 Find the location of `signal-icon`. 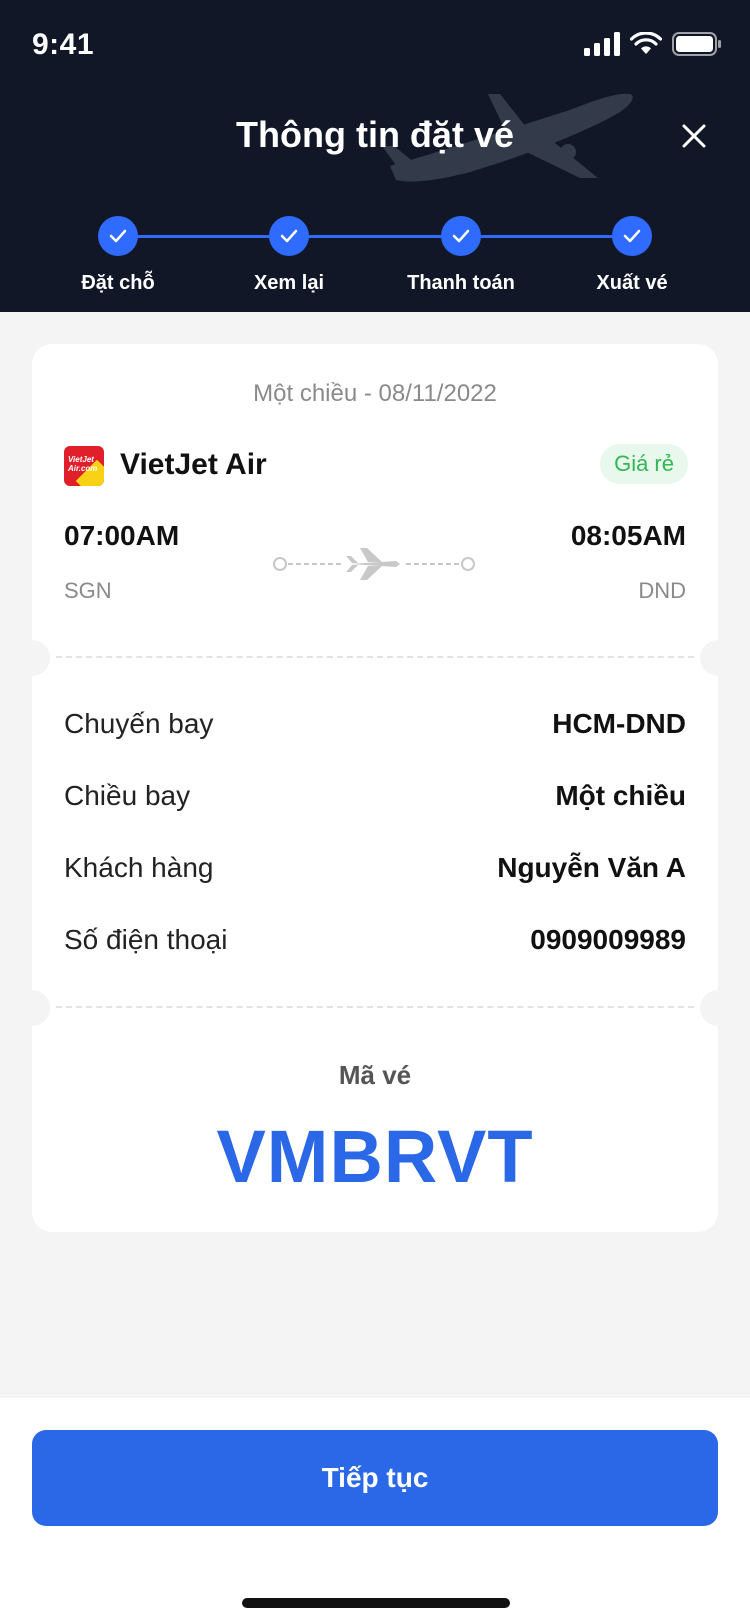

signal-icon is located at coordinates (602, 44).